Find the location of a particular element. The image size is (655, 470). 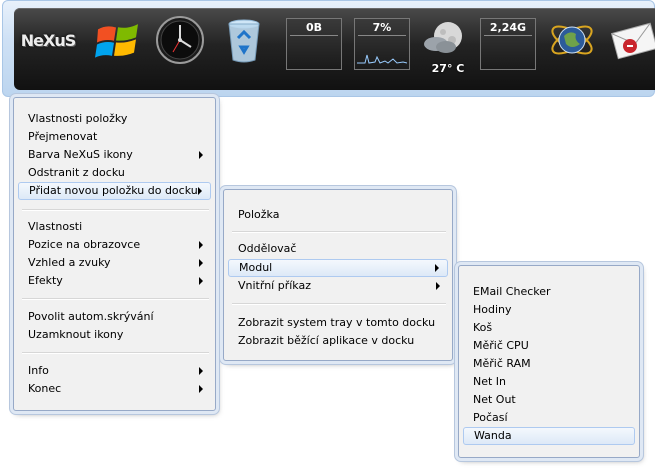

menu-item-screen-position: Pozice na obrazovce is located at coordinates (114, 245).